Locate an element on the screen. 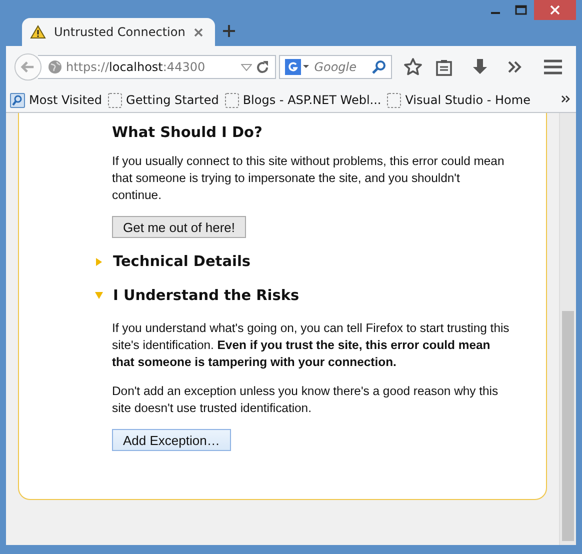 The width and height of the screenshot is (582, 554). reload-icon is located at coordinates (263, 67).